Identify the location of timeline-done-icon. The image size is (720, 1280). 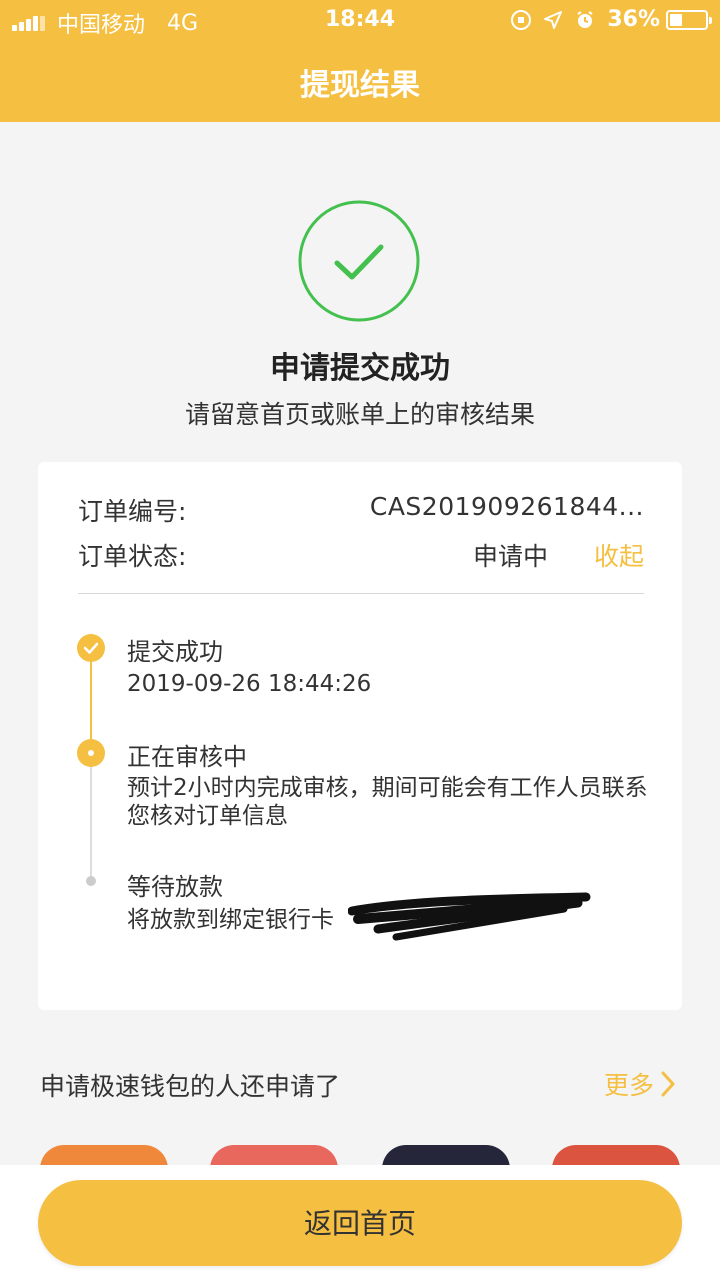
(91, 648).